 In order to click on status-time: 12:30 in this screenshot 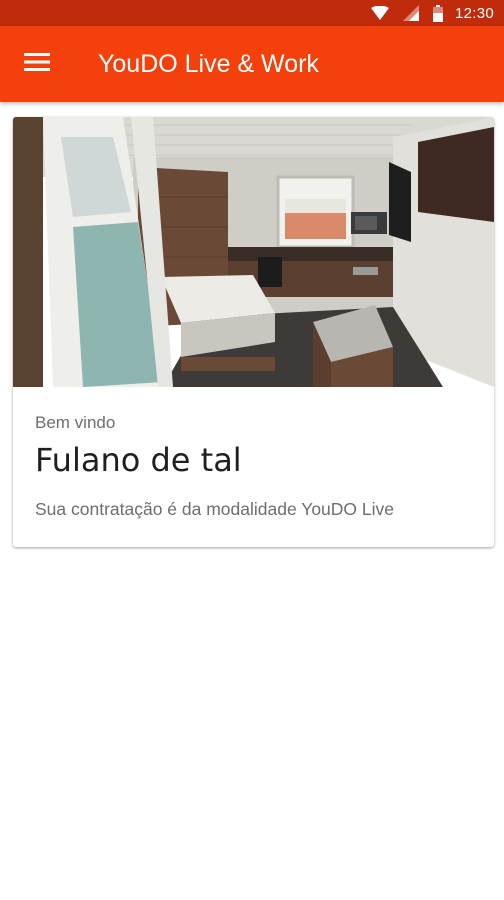, I will do `click(474, 13)`.